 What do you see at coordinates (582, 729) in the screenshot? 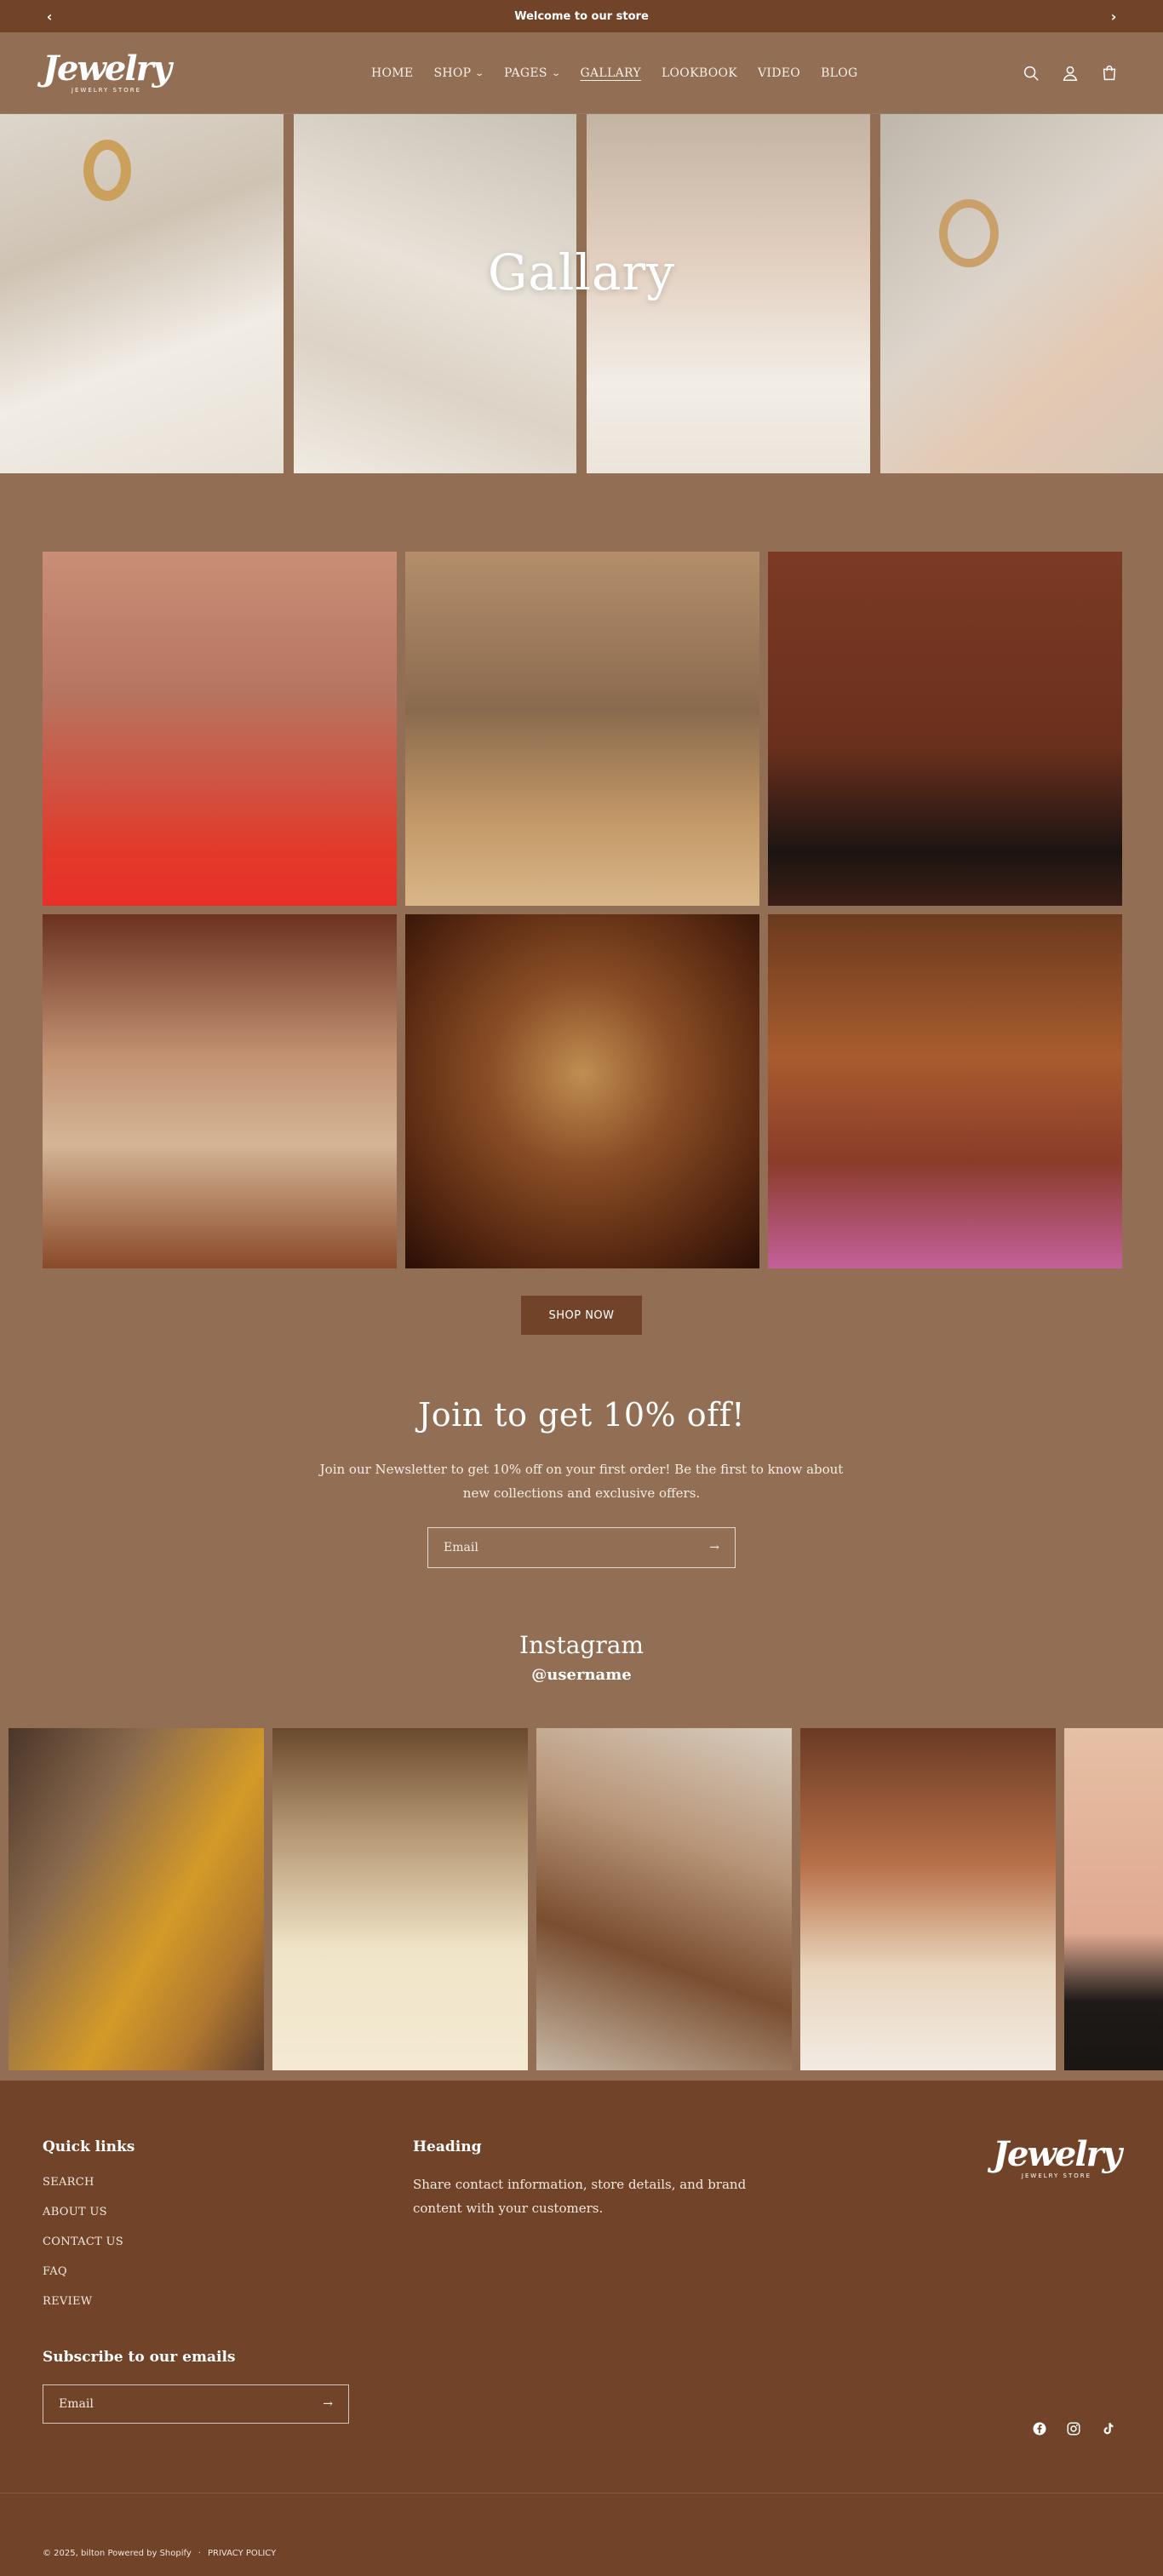
I see `gallery-image-model-seated` at bounding box center [582, 729].